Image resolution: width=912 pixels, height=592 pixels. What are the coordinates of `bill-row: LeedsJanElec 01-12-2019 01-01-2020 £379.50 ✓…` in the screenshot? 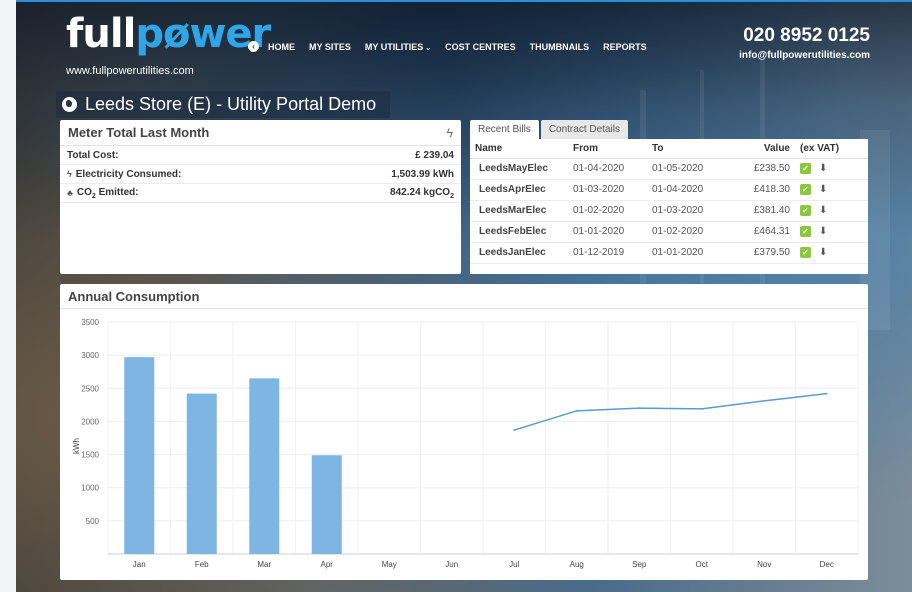 It's located at (669, 253).